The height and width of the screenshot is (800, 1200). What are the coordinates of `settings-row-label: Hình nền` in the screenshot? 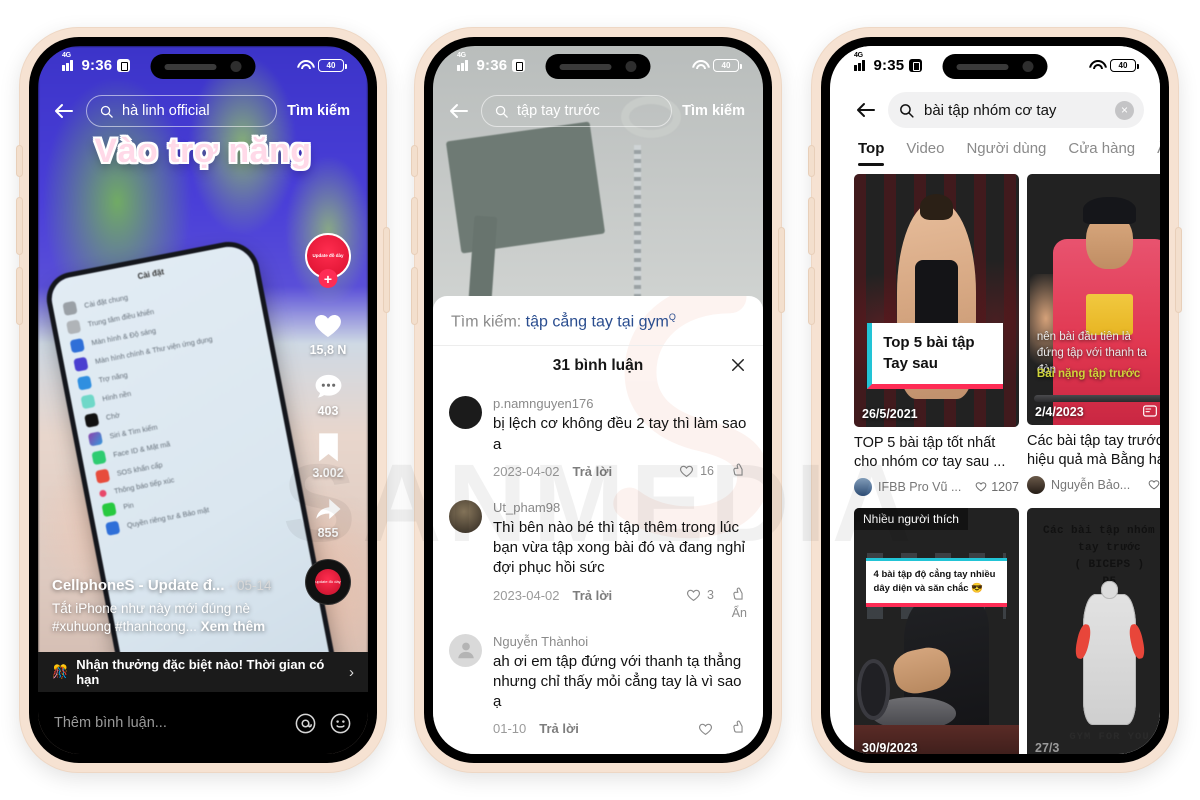 It's located at (116, 396).